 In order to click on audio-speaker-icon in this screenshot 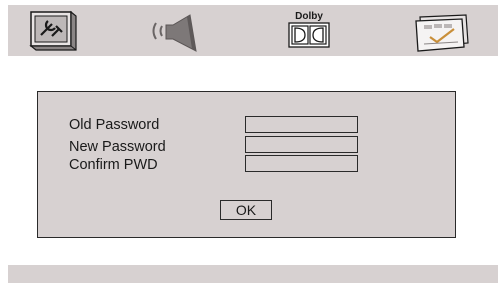, I will do `click(175, 31)`.